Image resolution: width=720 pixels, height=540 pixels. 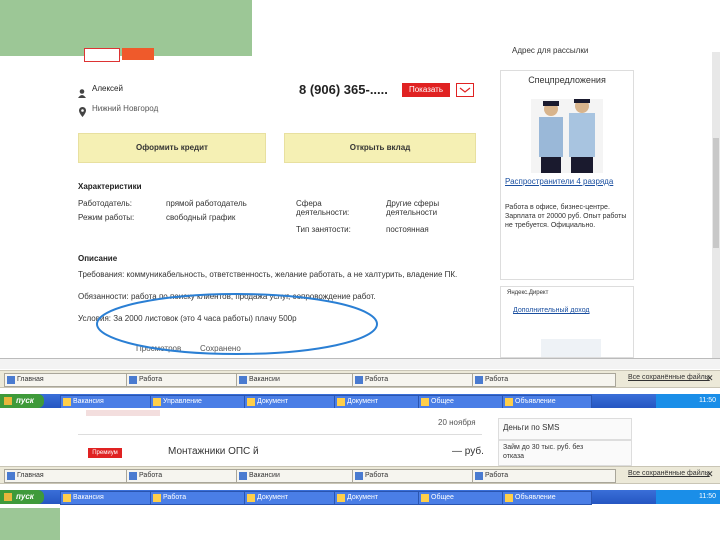 What do you see at coordinates (273, 497) in the screenshot?
I see `task-label: Документ` at bounding box center [273, 497].